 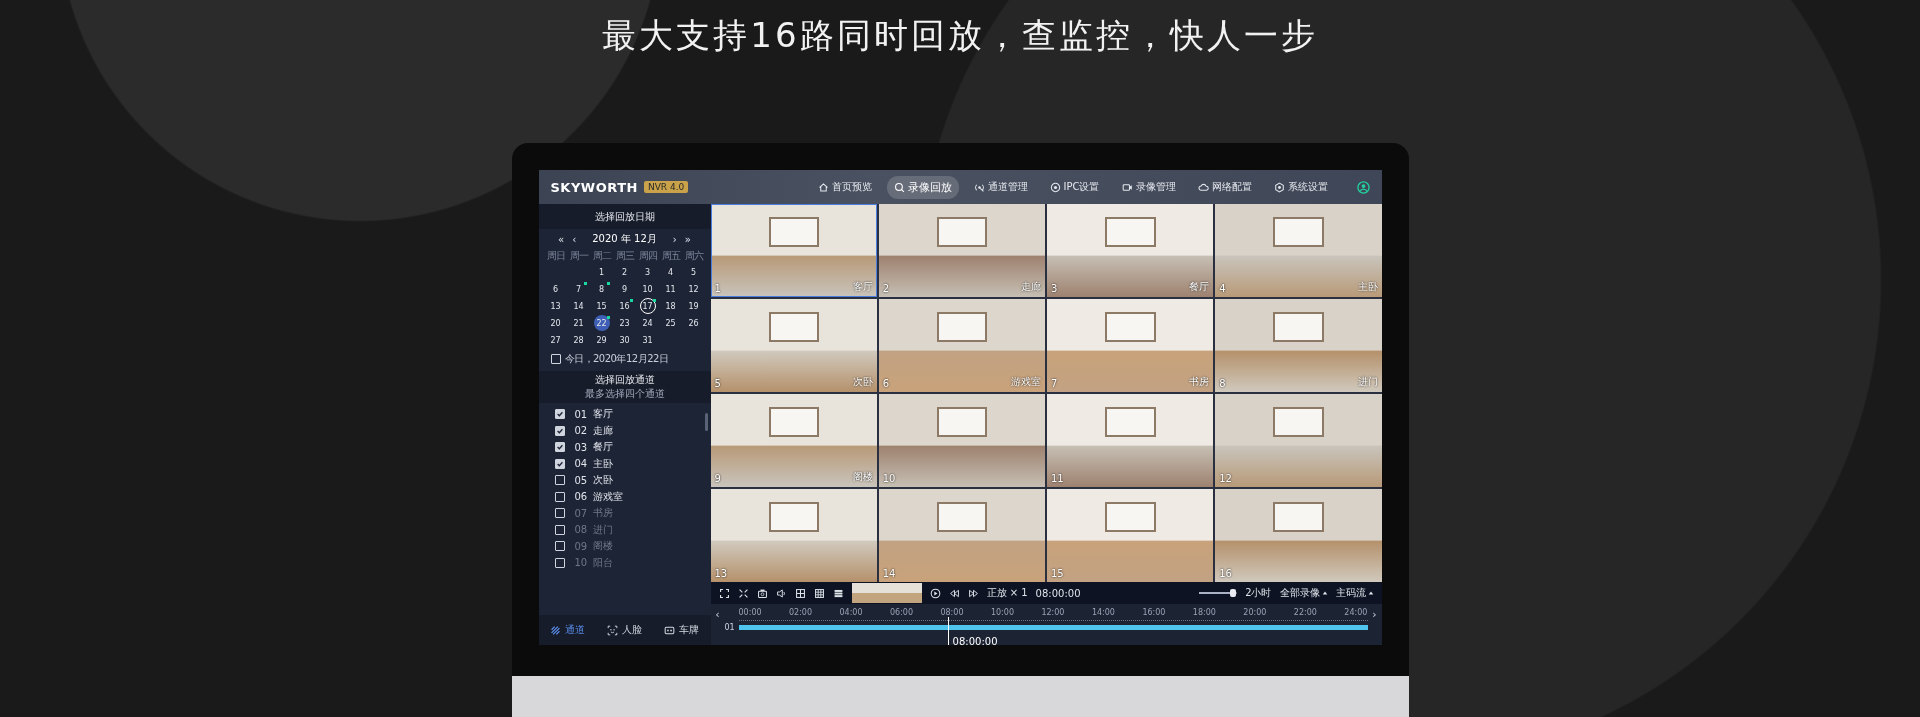 I want to click on nav-tab: 网络配置, so click(x=1224, y=187).